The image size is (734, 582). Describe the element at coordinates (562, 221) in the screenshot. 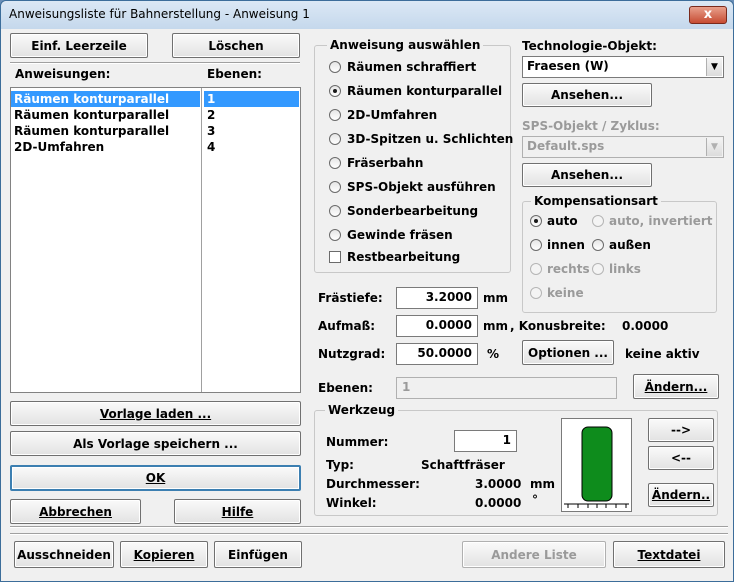

I see `comp-auto-label: auto` at that location.